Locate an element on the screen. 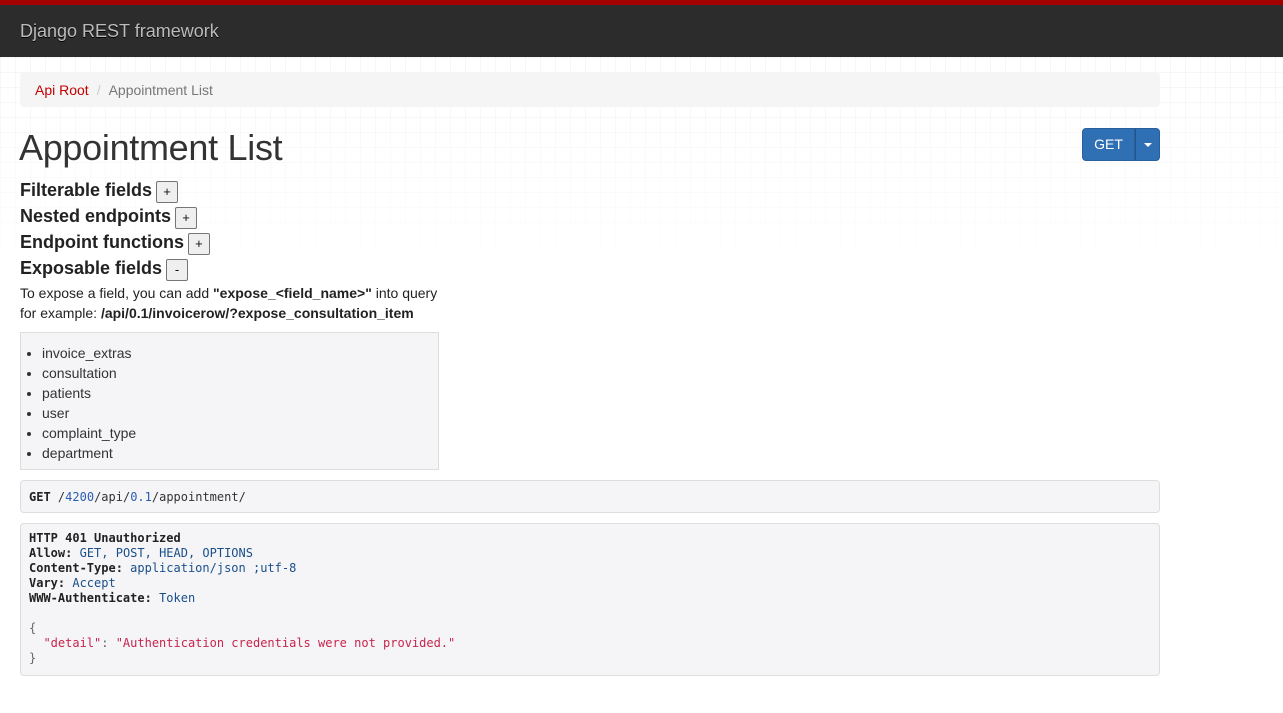  section-label: Nested endpoints is located at coordinates (96, 215).